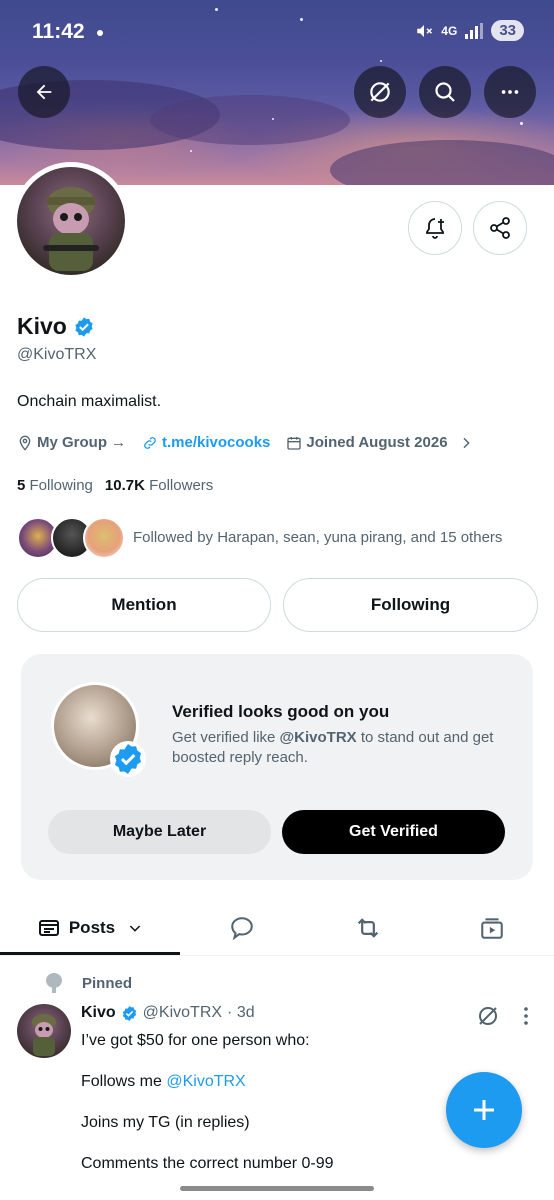 Image resolution: width=554 pixels, height=1200 pixels. I want to click on more-button, so click(510, 92).